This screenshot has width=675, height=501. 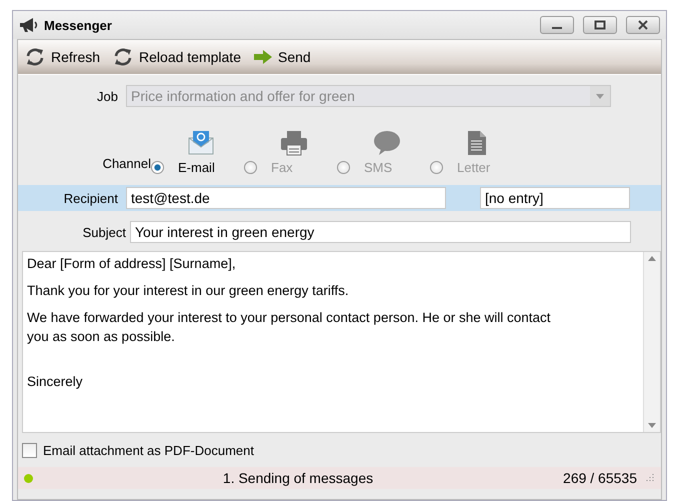 What do you see at coordinates (29, 25) in the screenshot?
I see `megaphone-icon` at bounding box center [29, 25].